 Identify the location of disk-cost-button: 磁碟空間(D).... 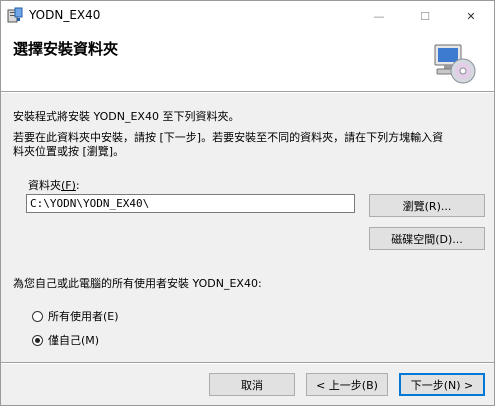
(427, 238).